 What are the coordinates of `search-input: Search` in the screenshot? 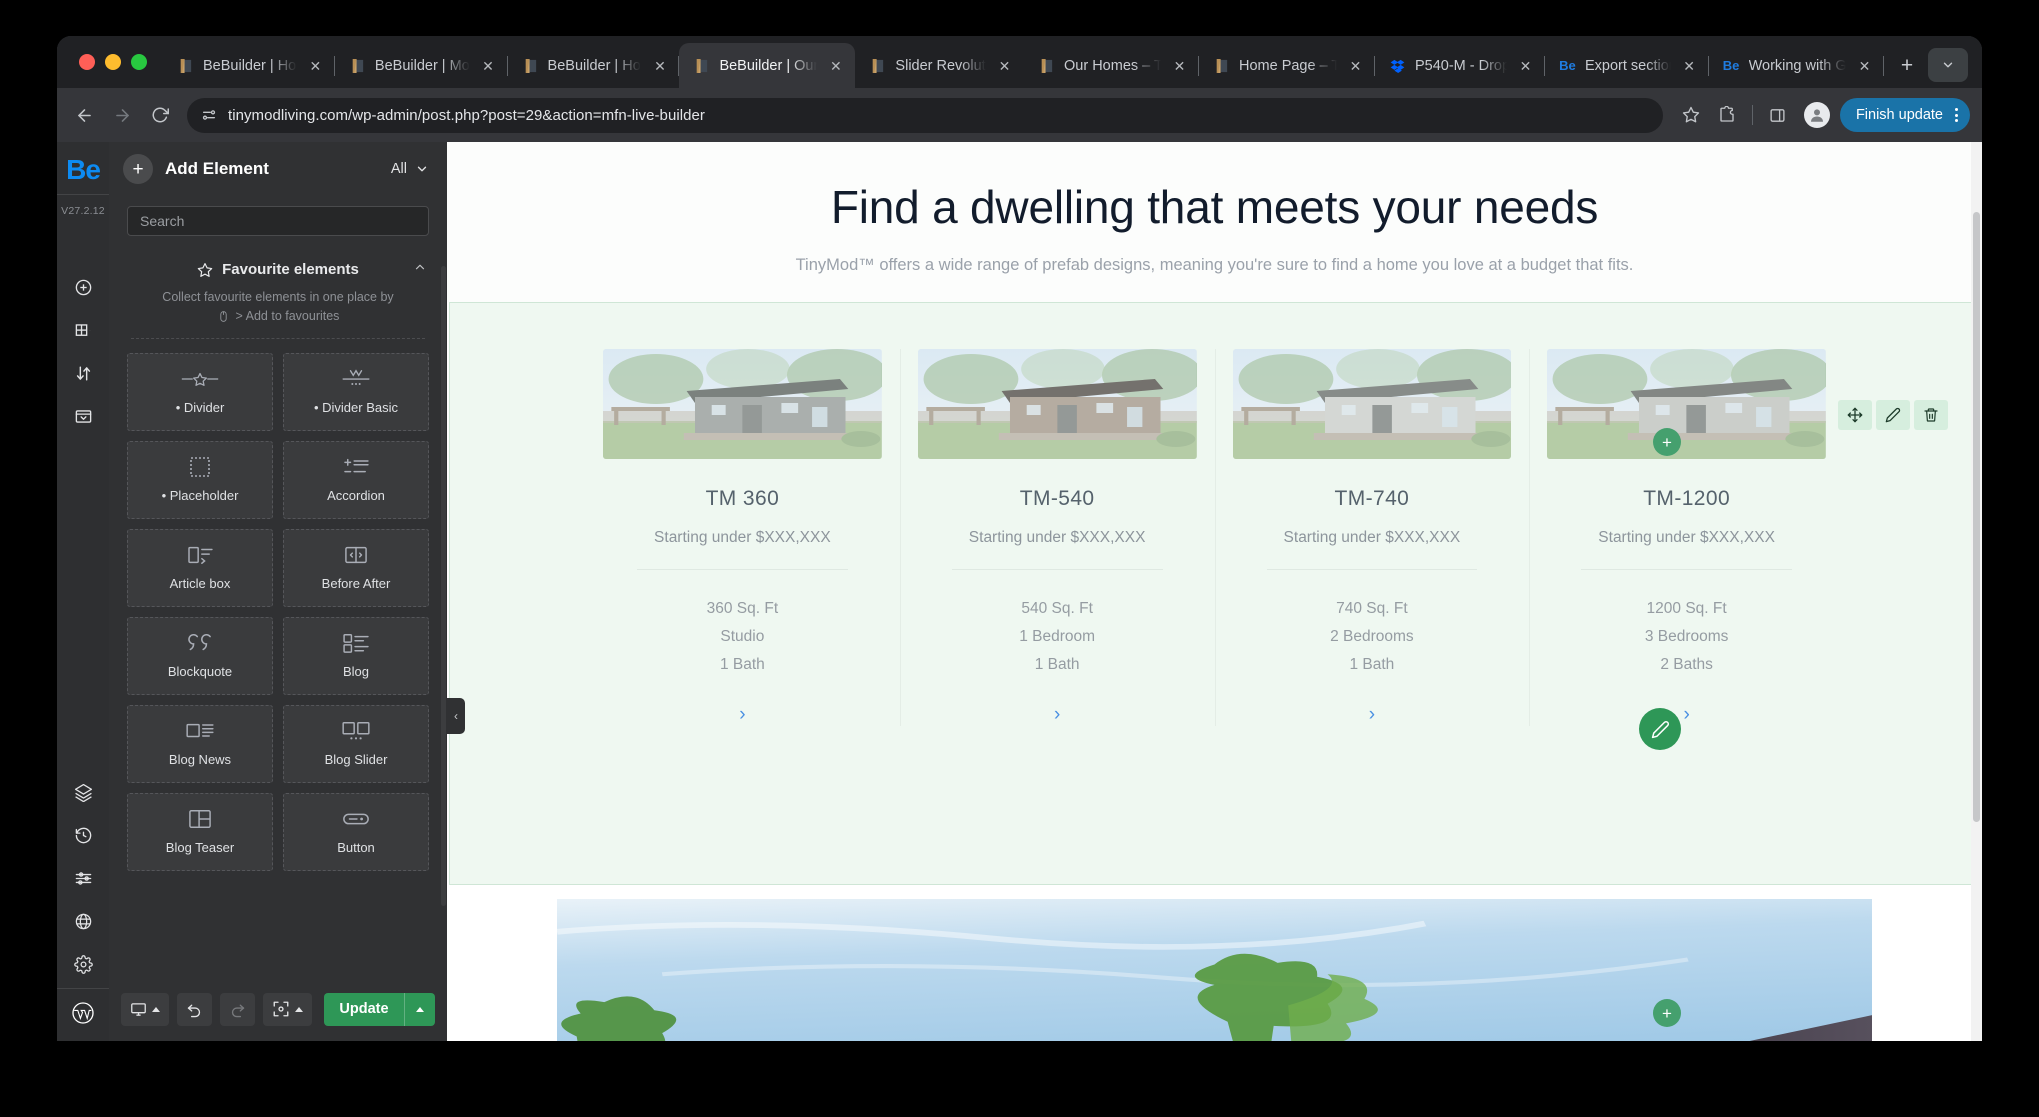 It's located at (278, 221).